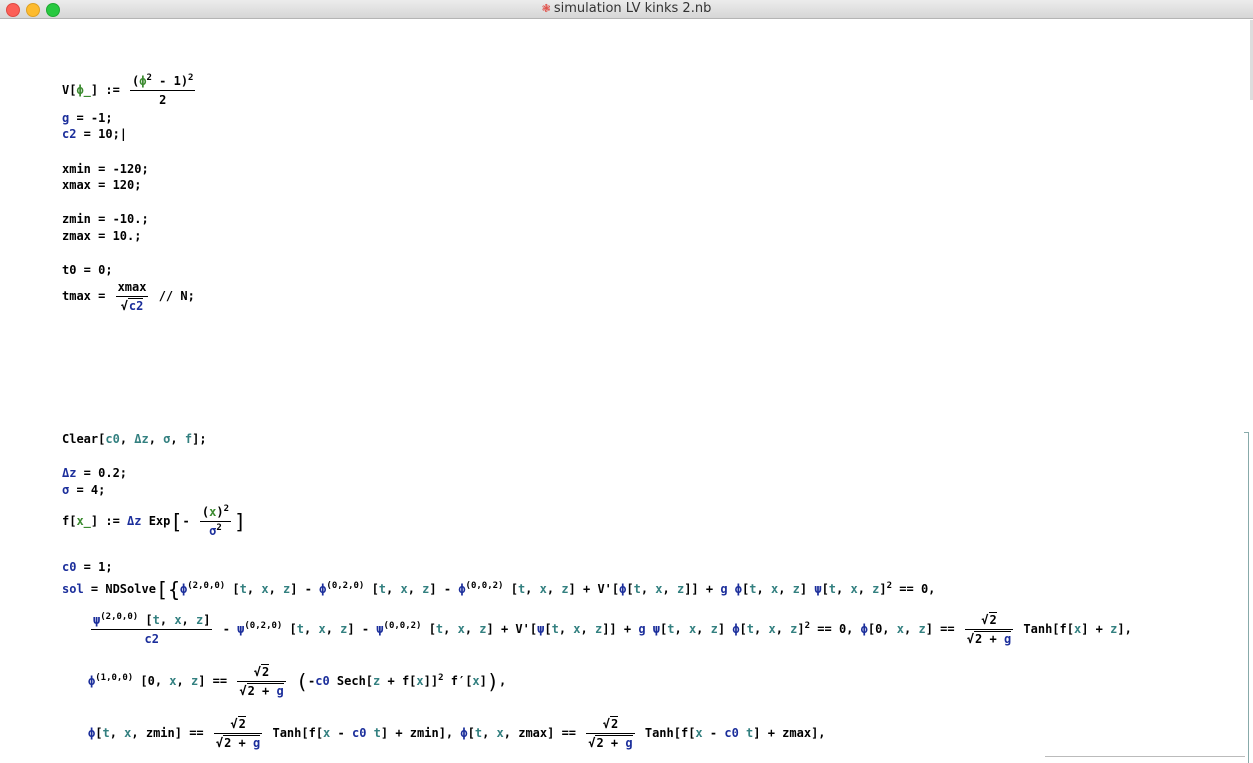  Describe the element at coordinates (87, 567) in the screenshot. I see `line-c0: c0 = 1;` at that location.